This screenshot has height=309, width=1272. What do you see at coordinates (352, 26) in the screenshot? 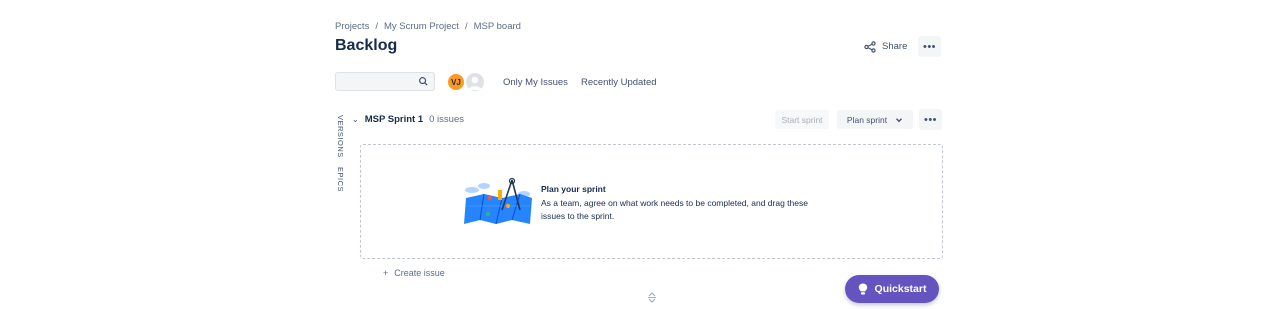
I see `breadcrumb-projects: Projects` at bounding box center [352, 26].